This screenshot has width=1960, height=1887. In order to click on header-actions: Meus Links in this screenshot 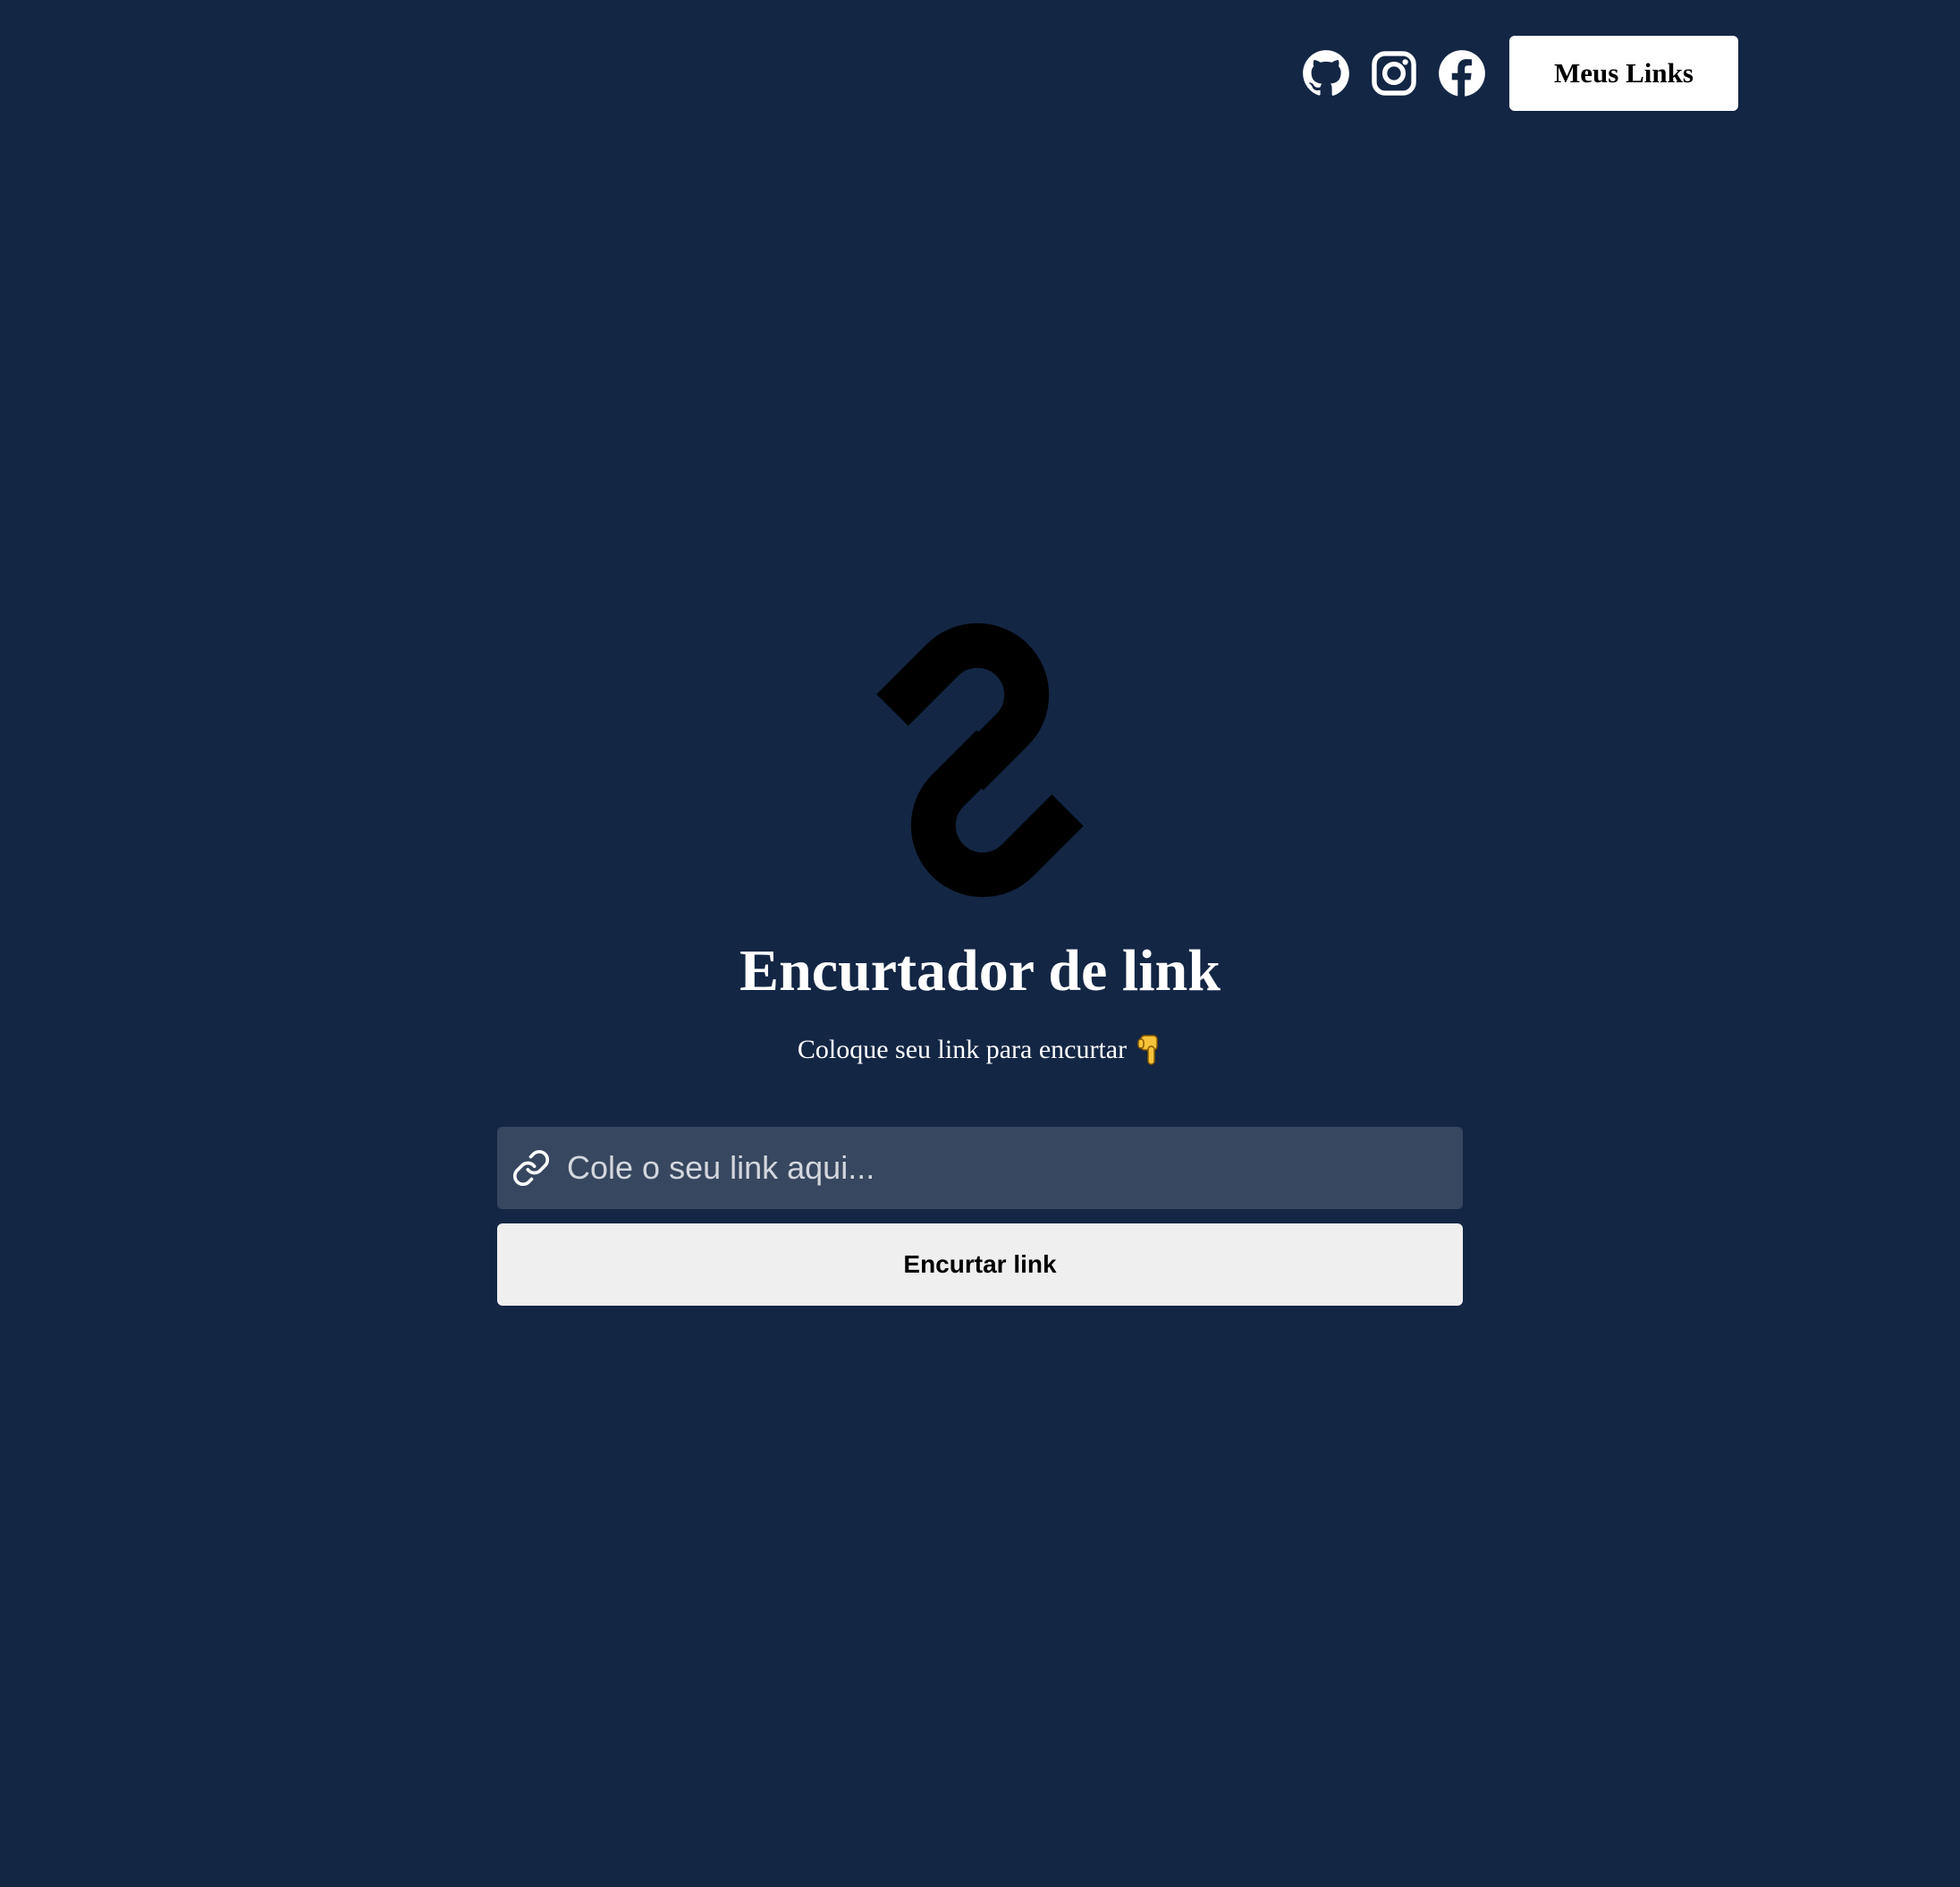, I will do `click(1520, 73)`.